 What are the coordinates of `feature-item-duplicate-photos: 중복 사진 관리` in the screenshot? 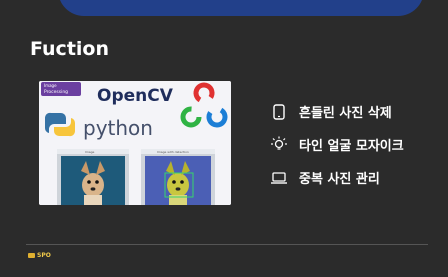 It's located at (355, 177).